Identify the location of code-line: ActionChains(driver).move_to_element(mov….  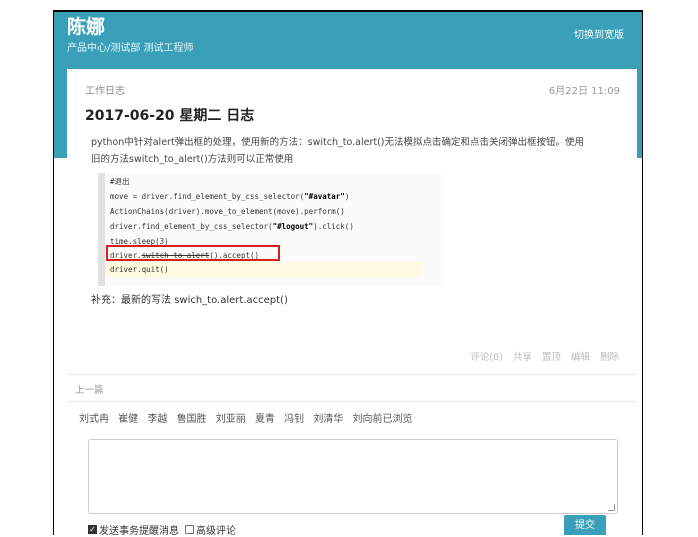
(227, 211).